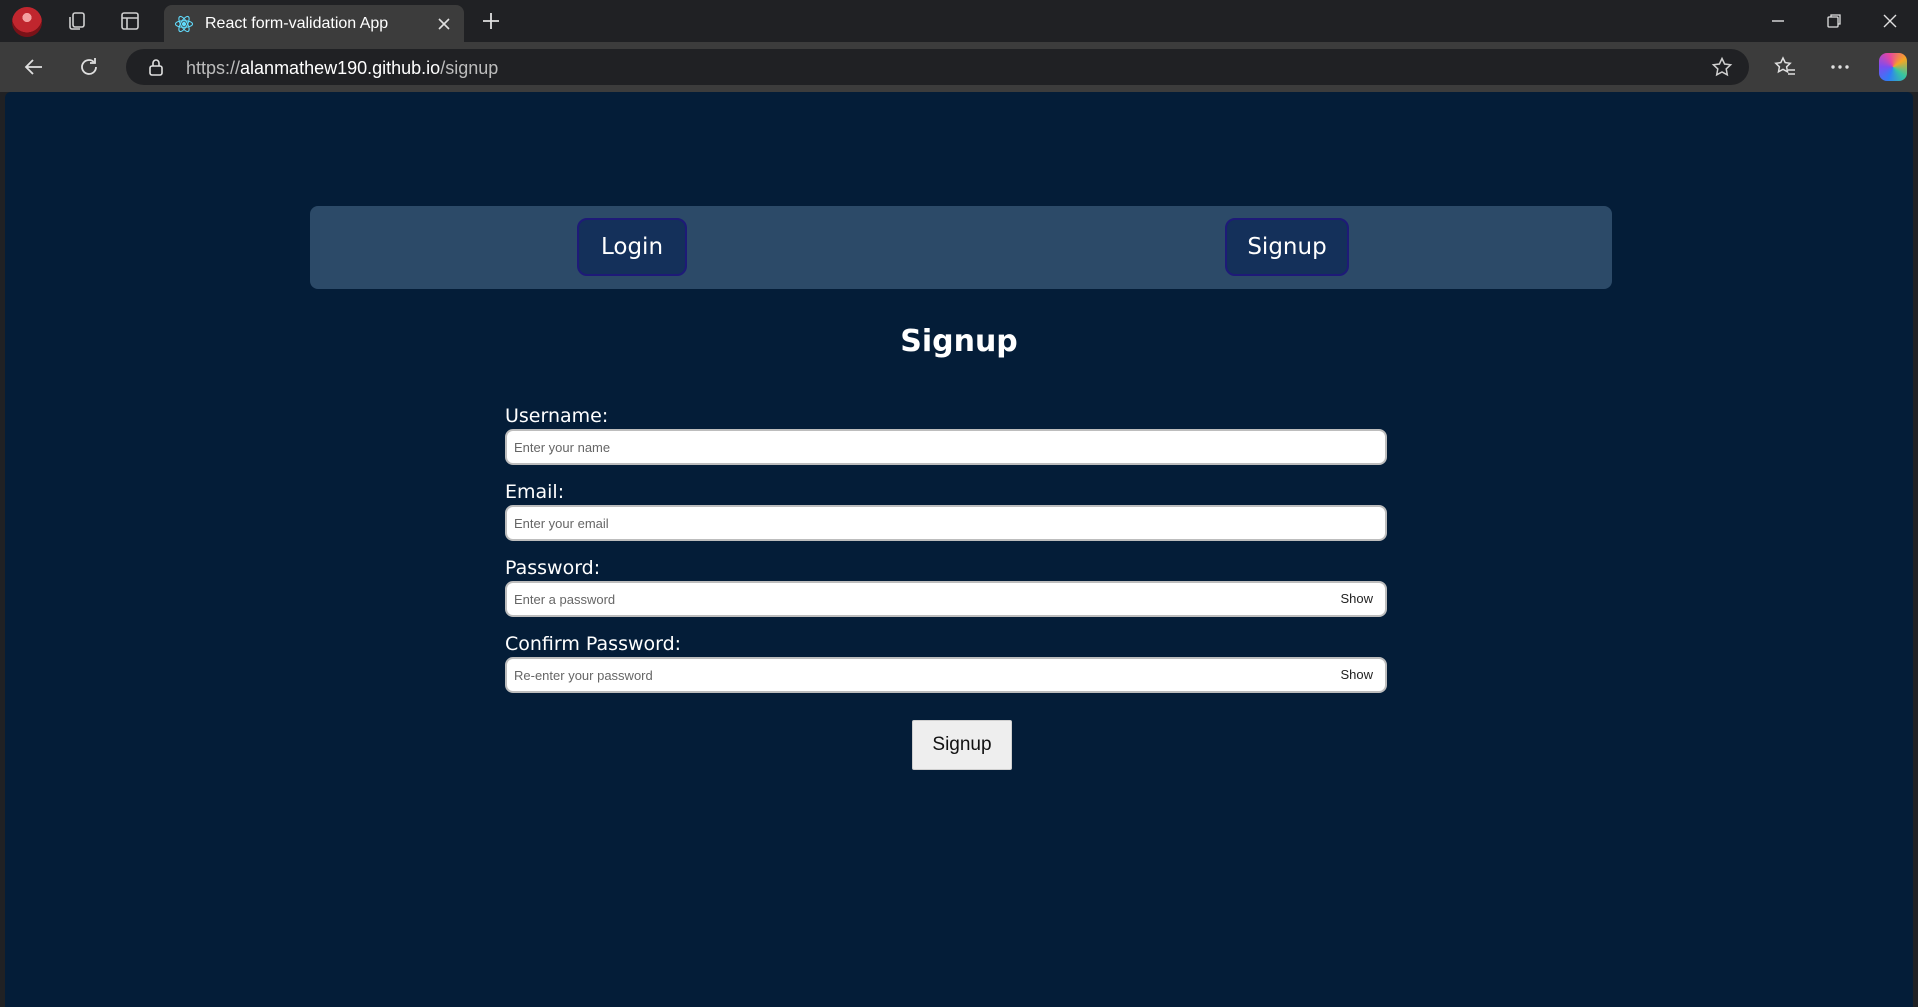 Image resolution: width=1918 pixels, height=1007 pixels. What do you see at coordinates (156, 67) in the screenshot?
I see `lock-icon` at bounding box center [156, 67].